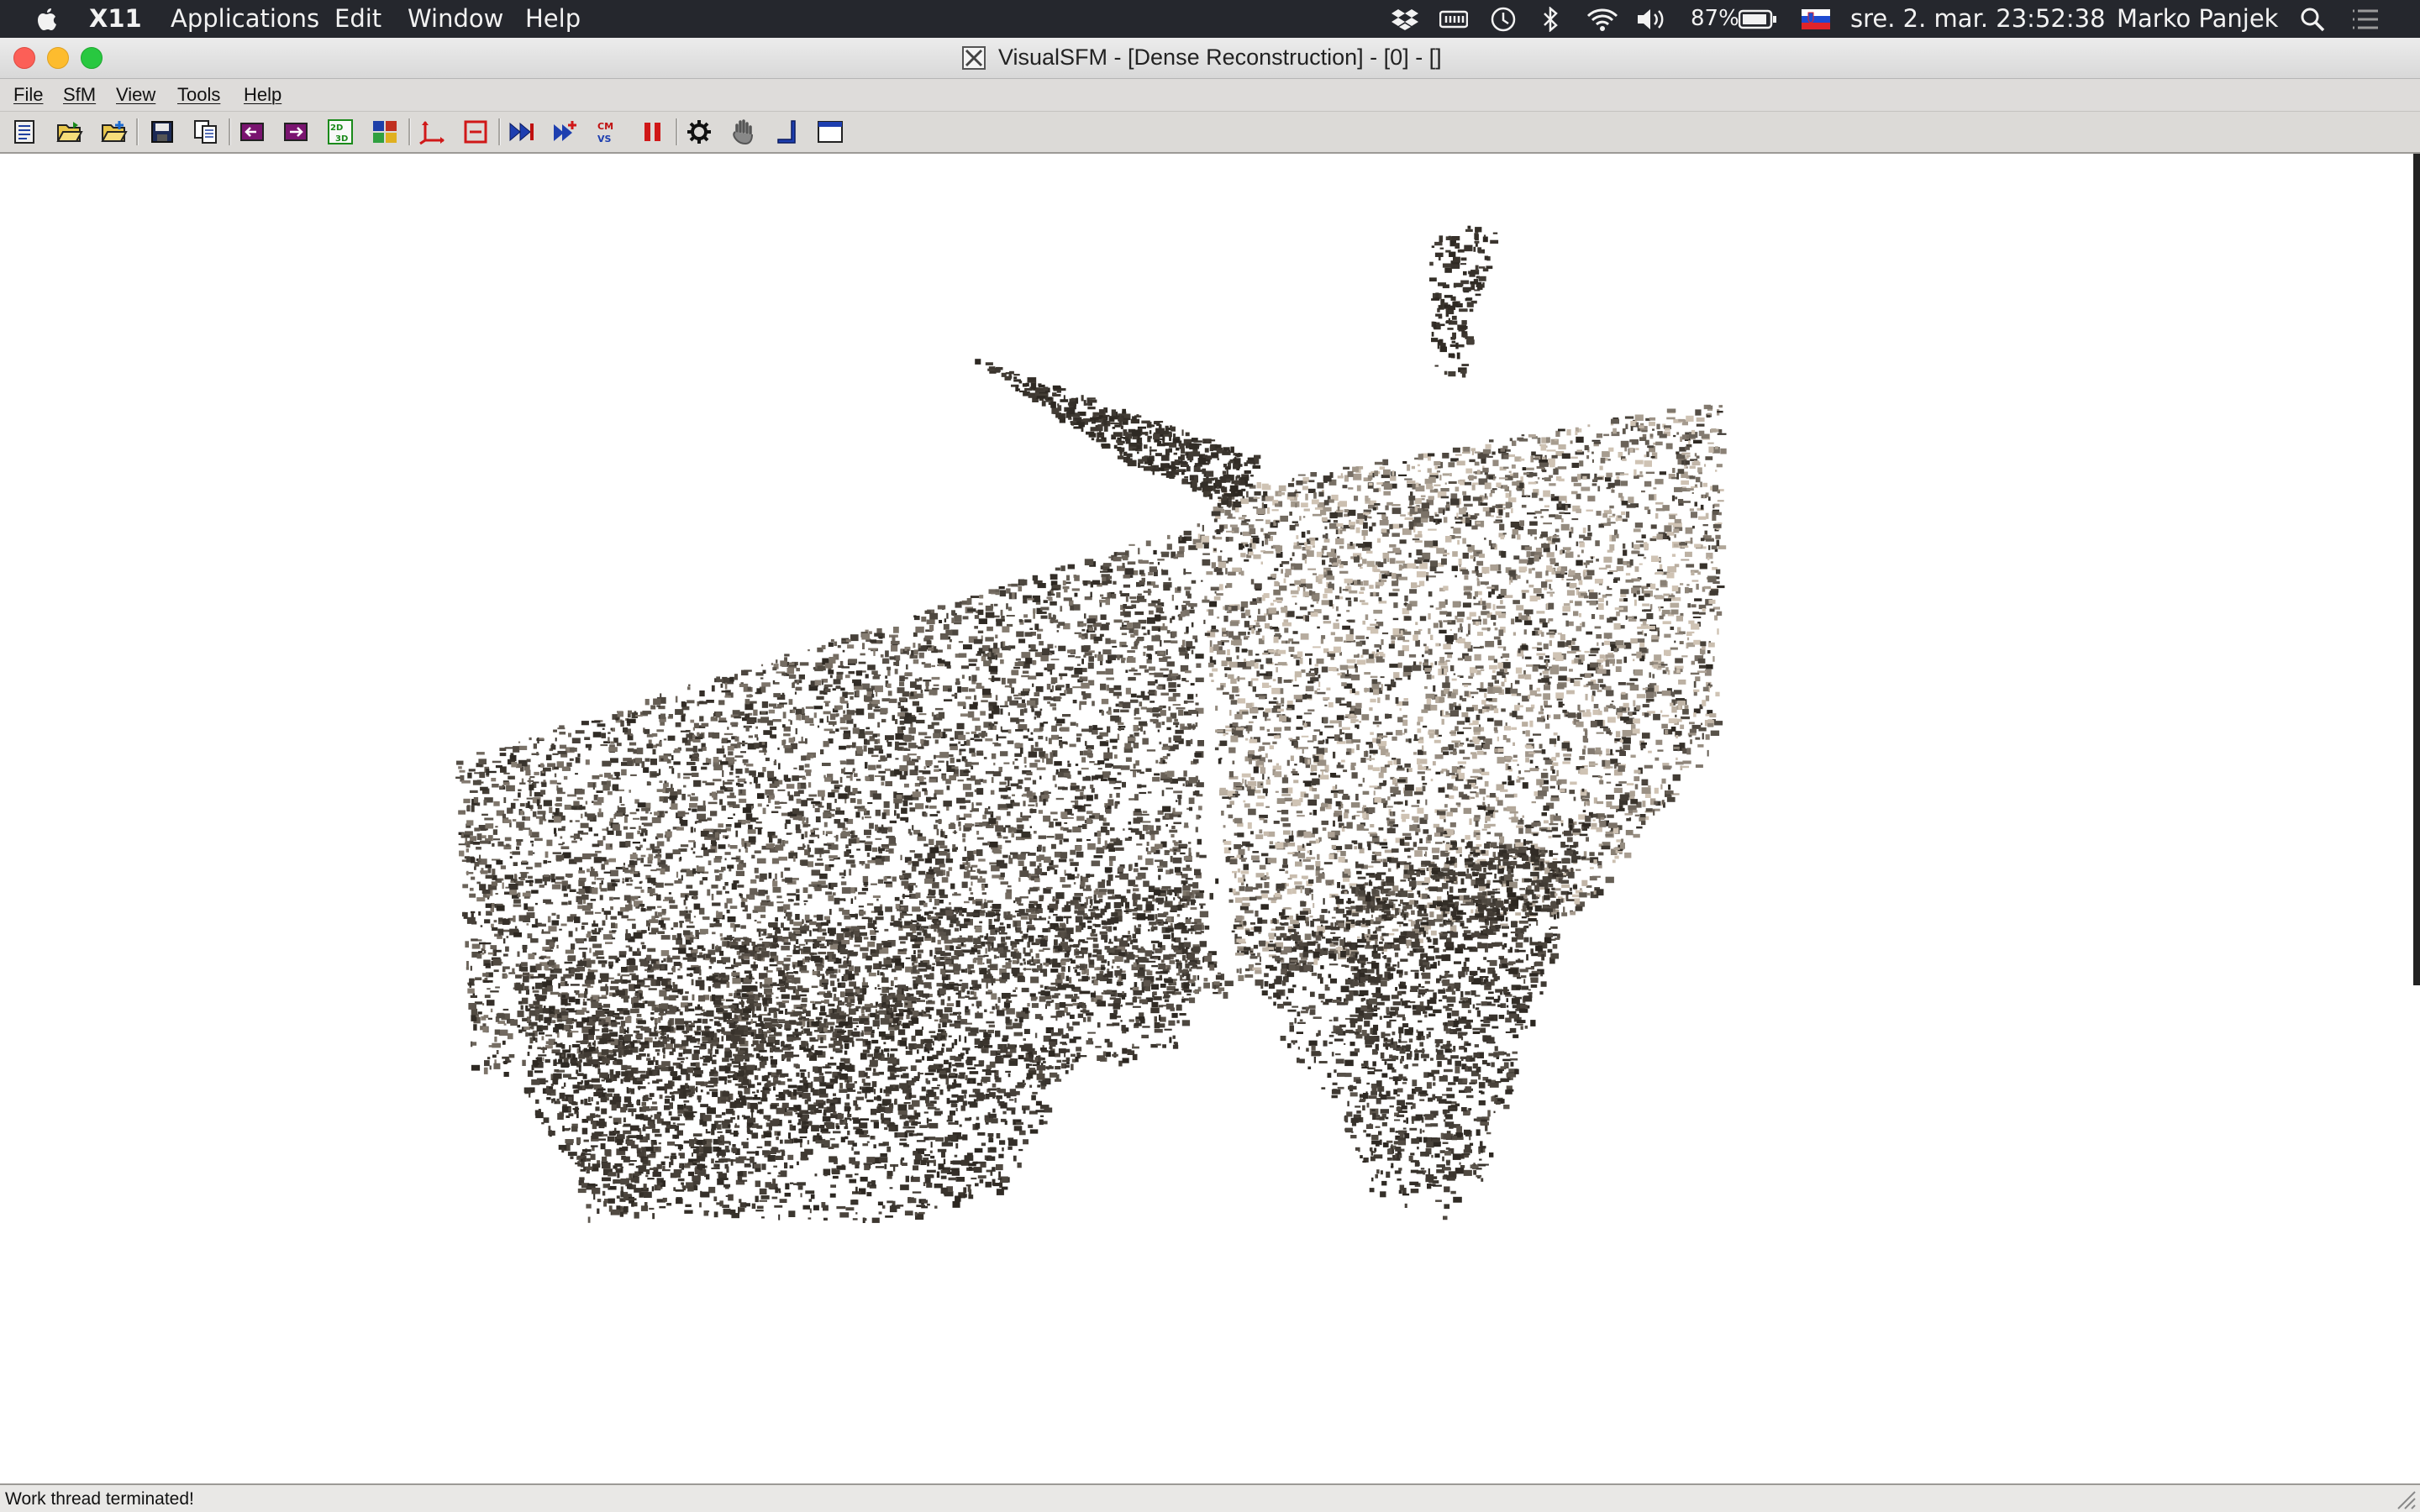 Image resolution: width=2420 pixels, height=1512 pixels. I want to click on open-add-icon, so click(114, 132).